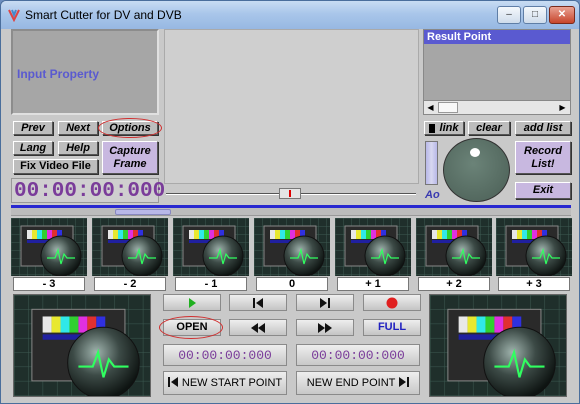 This screenshot has width=580, height=404. What do you see at coordinates (562, 15) in the screenshot?
I see `close-button: ✕` at bounding box center [562, 15].